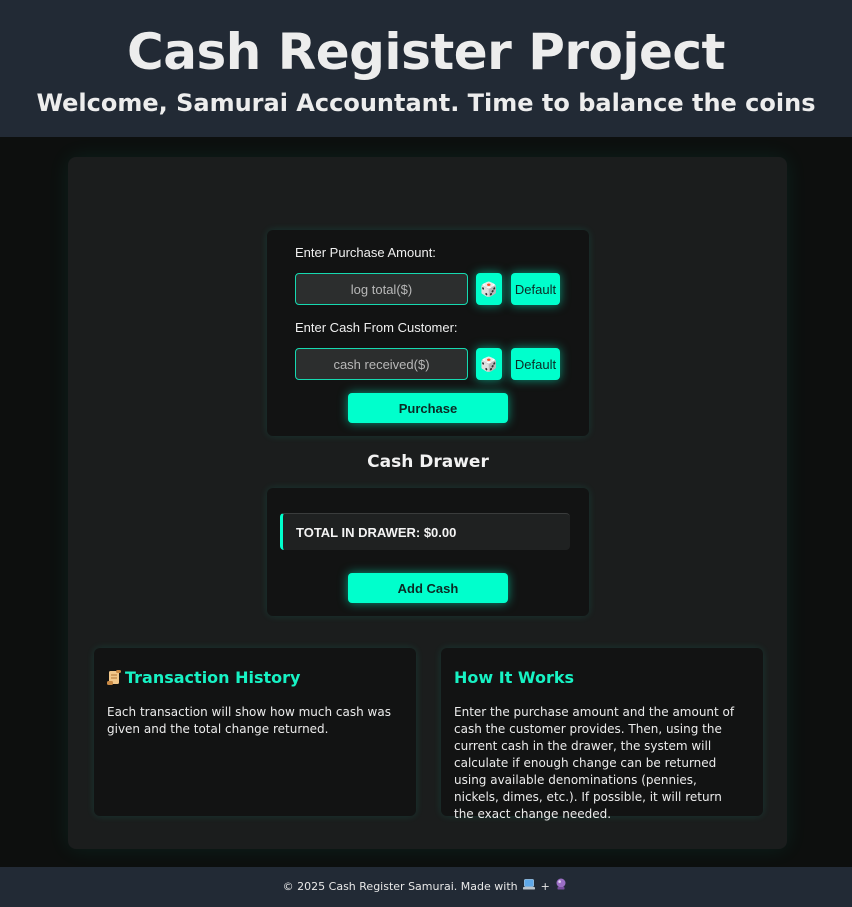 This screenshot has width=852, height=907. I want to click on purchase-amount-label: Enter Purchase Amount:, so click(365, 252).